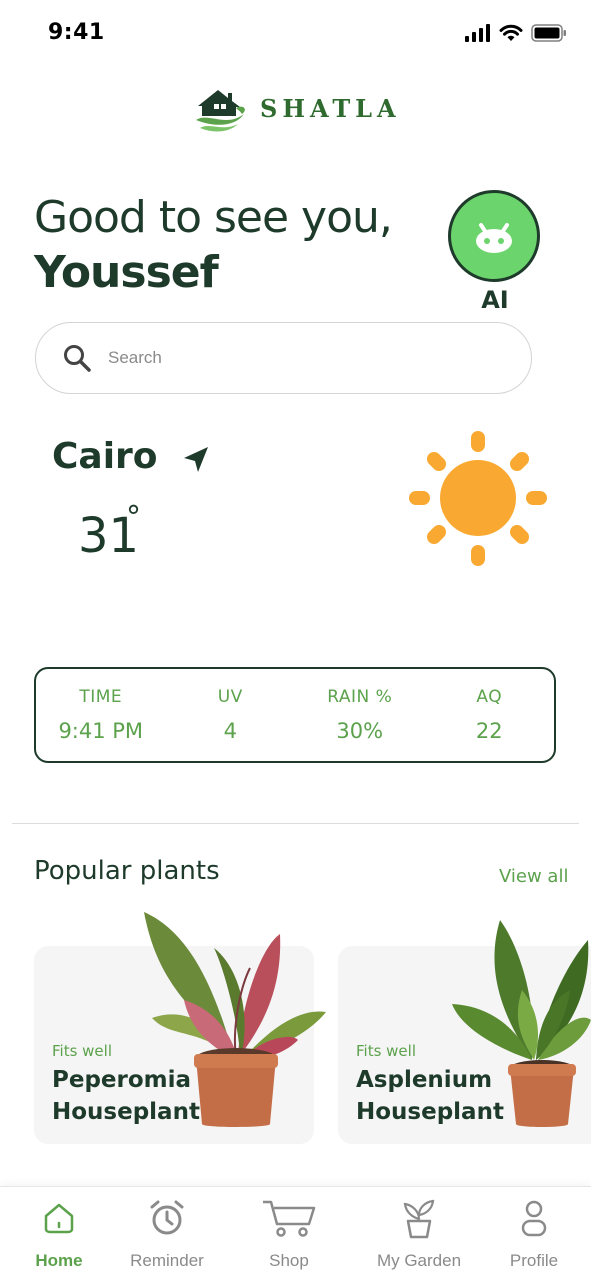 This screenshot has width=591, height=1280. I want to click on search-bar, so click(283, 358).